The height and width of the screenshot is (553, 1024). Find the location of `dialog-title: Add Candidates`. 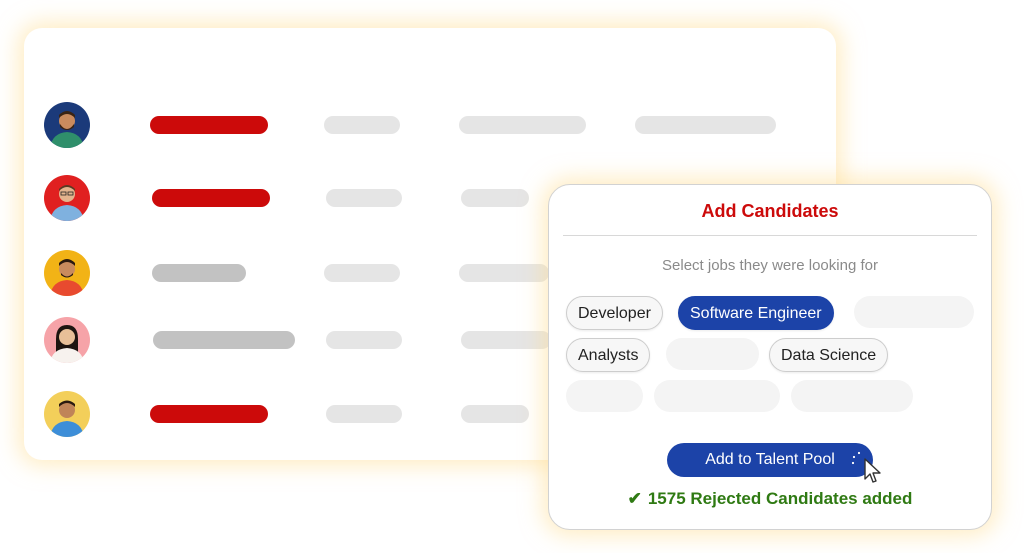

dialog-title: Add Candidates is located at coordinates (770, 211).